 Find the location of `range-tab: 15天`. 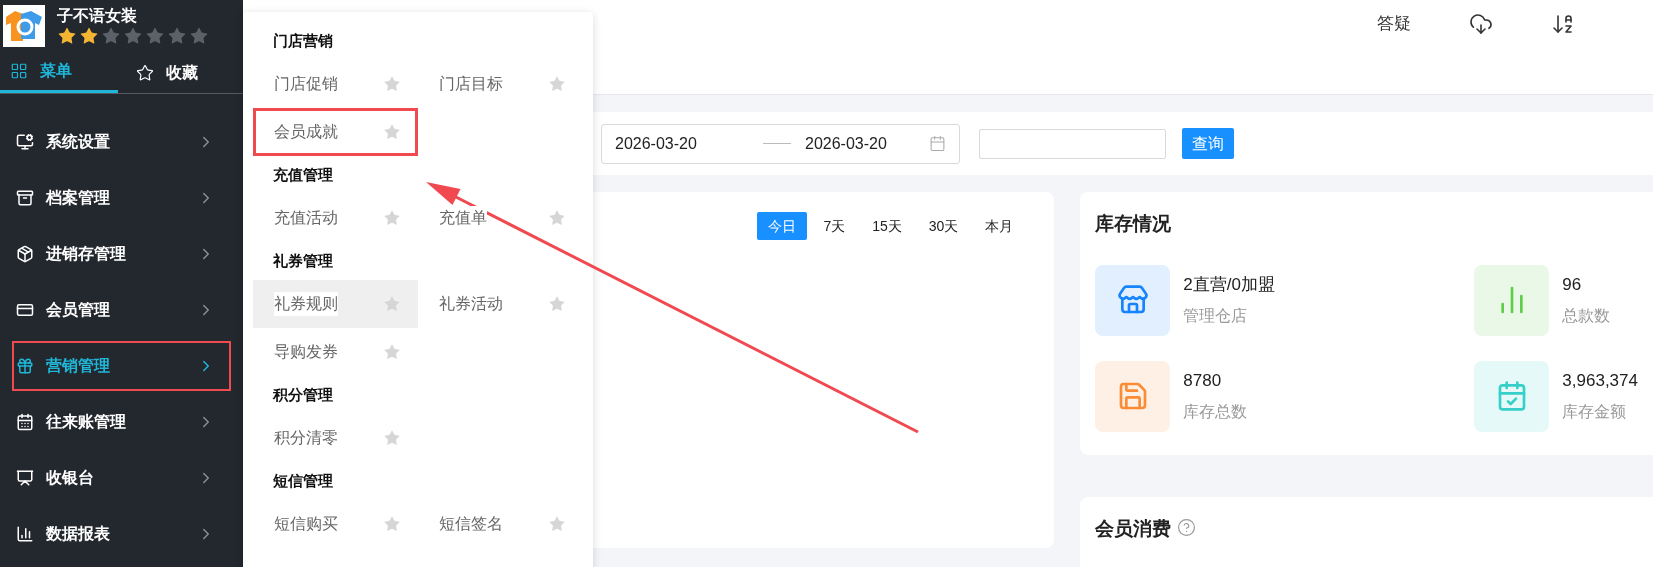

range-tab: 15天 is located at coordinates (887, 226).